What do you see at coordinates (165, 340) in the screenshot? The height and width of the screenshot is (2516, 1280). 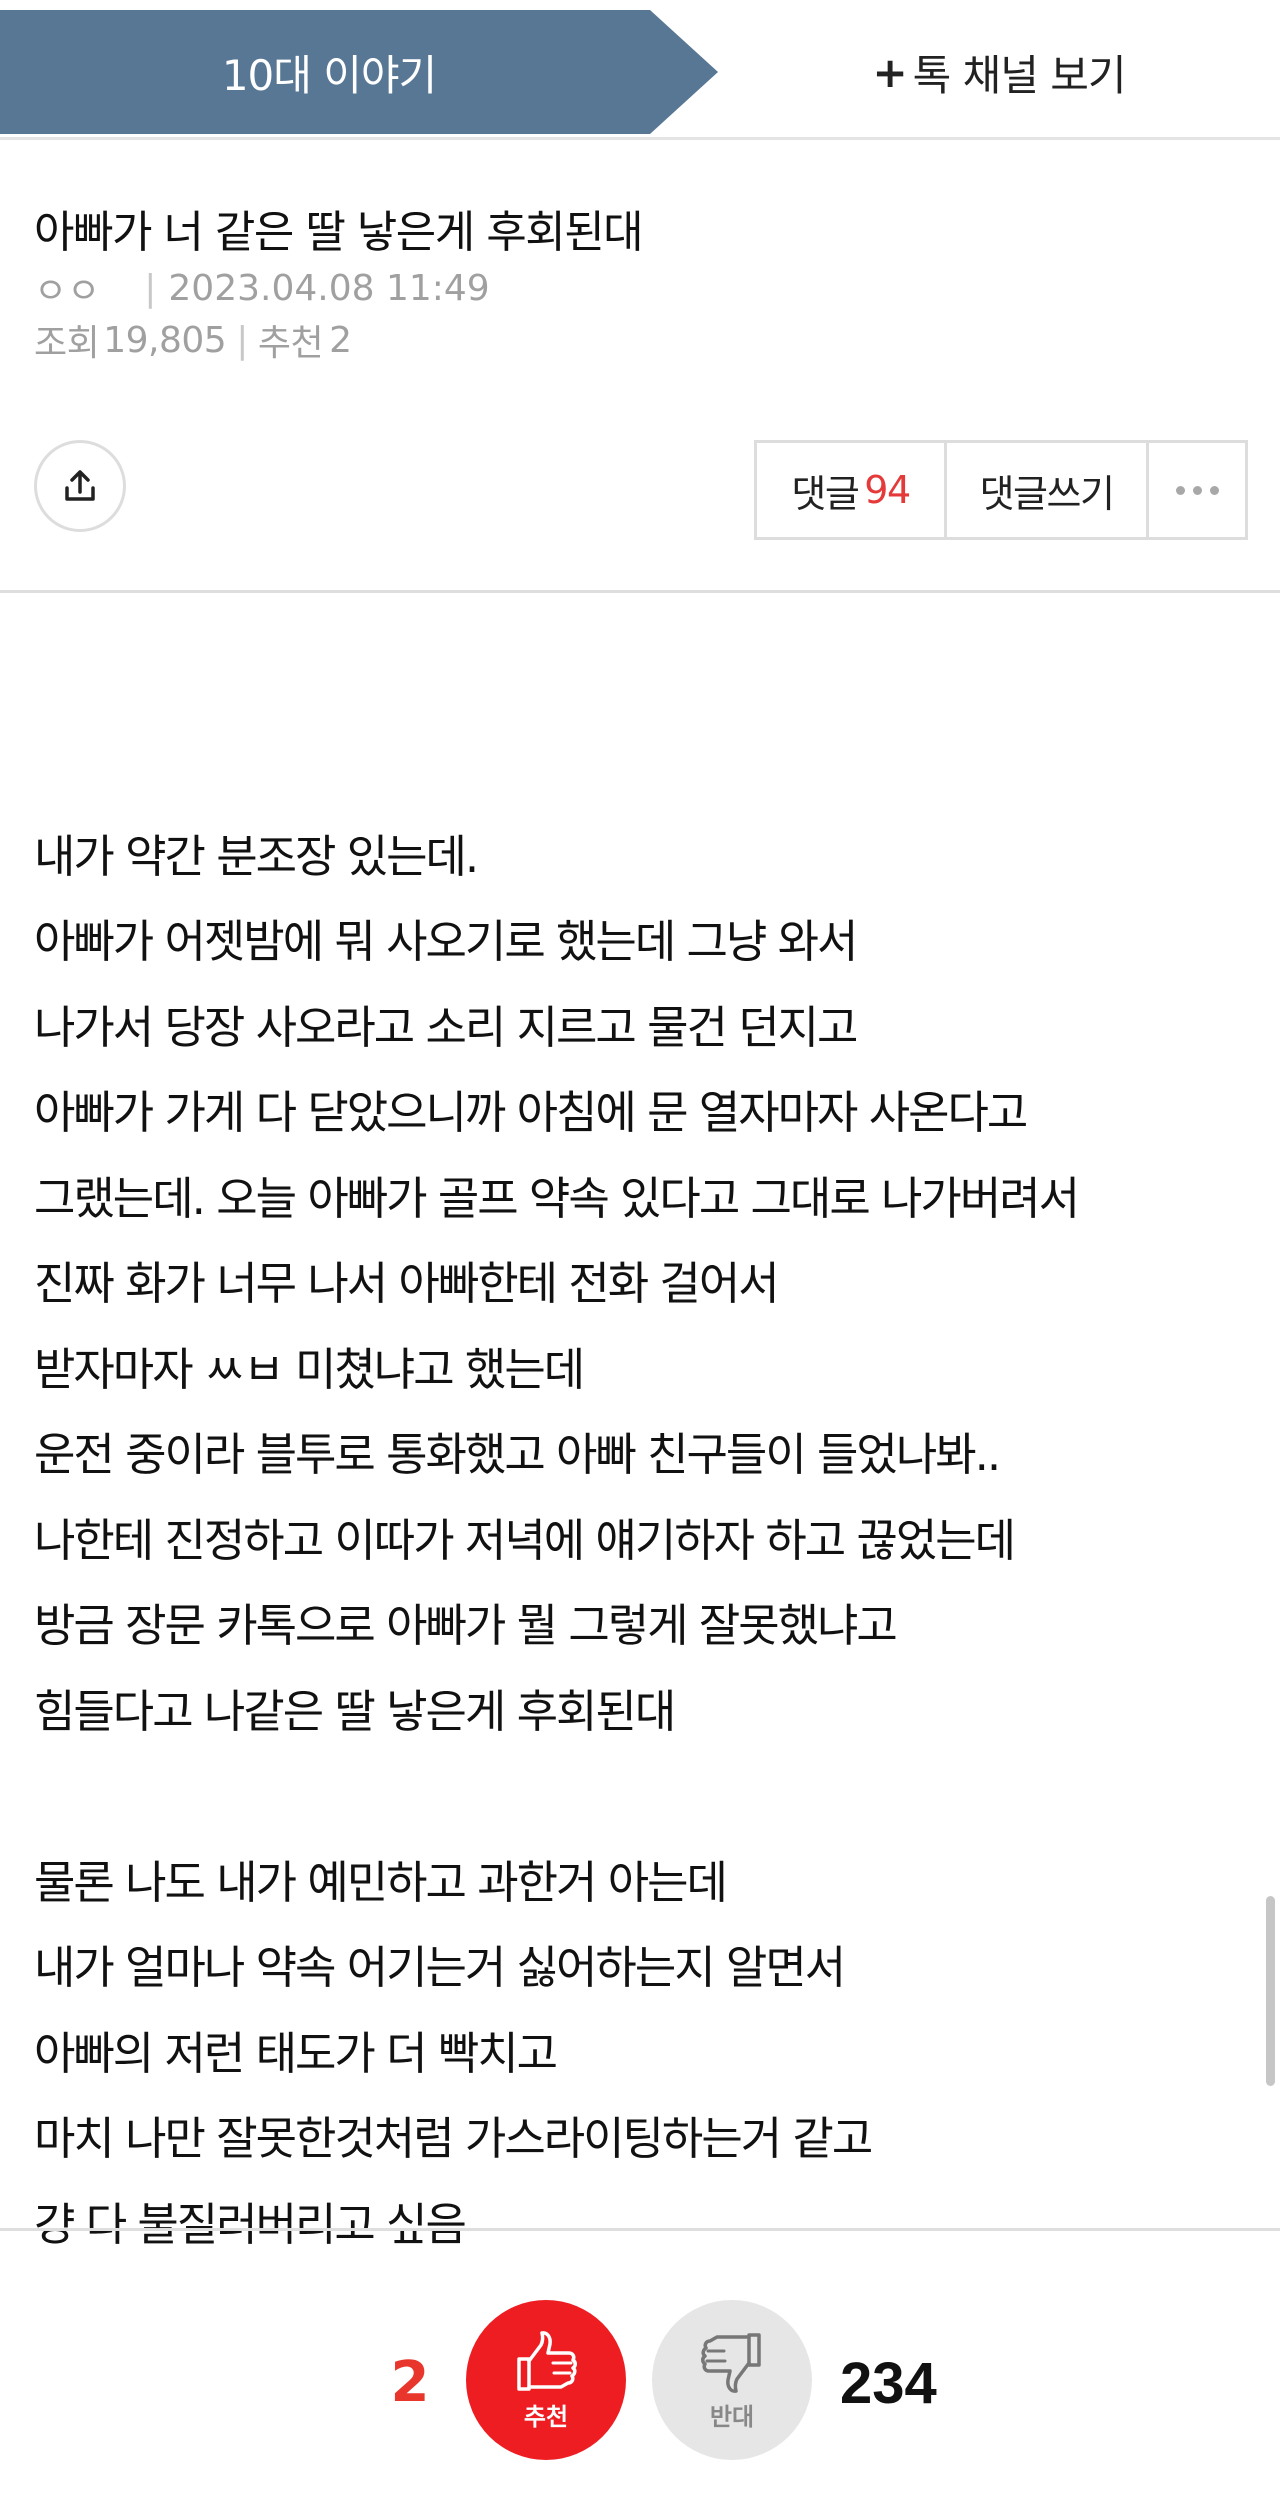 I see `views-count: 19,805` at bounding box center [165, 340].